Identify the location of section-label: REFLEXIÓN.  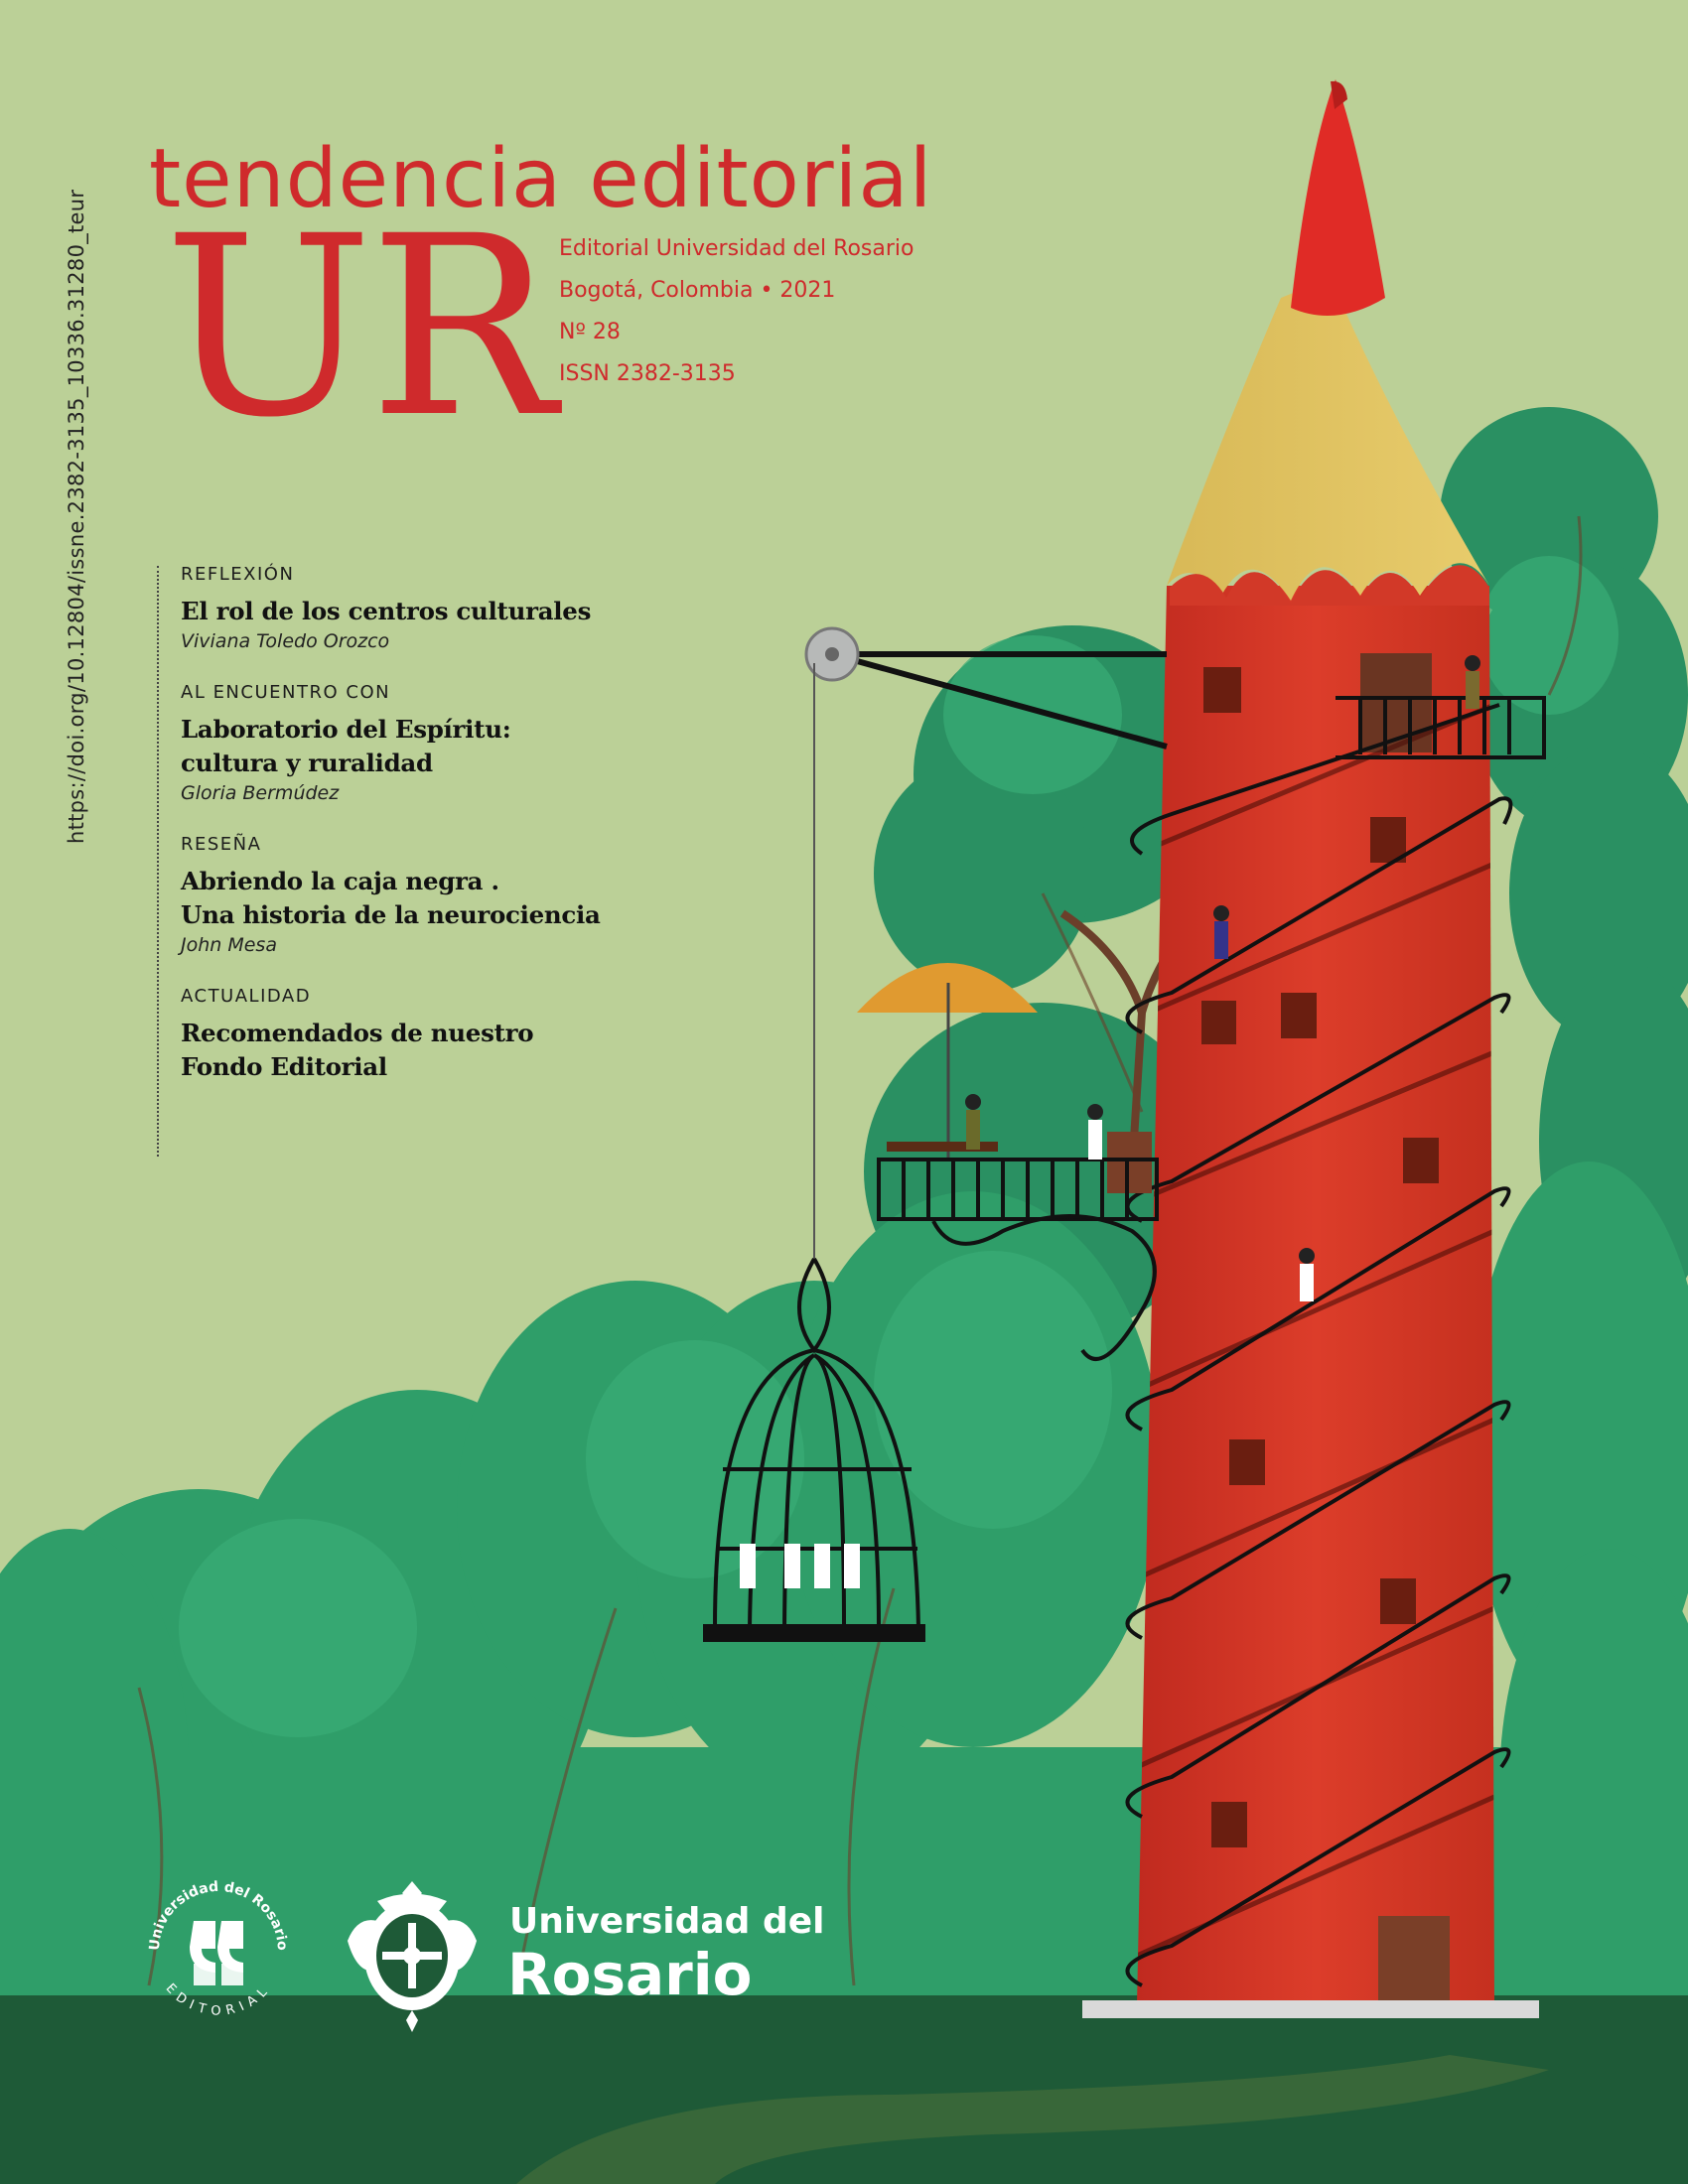
(238, 574).